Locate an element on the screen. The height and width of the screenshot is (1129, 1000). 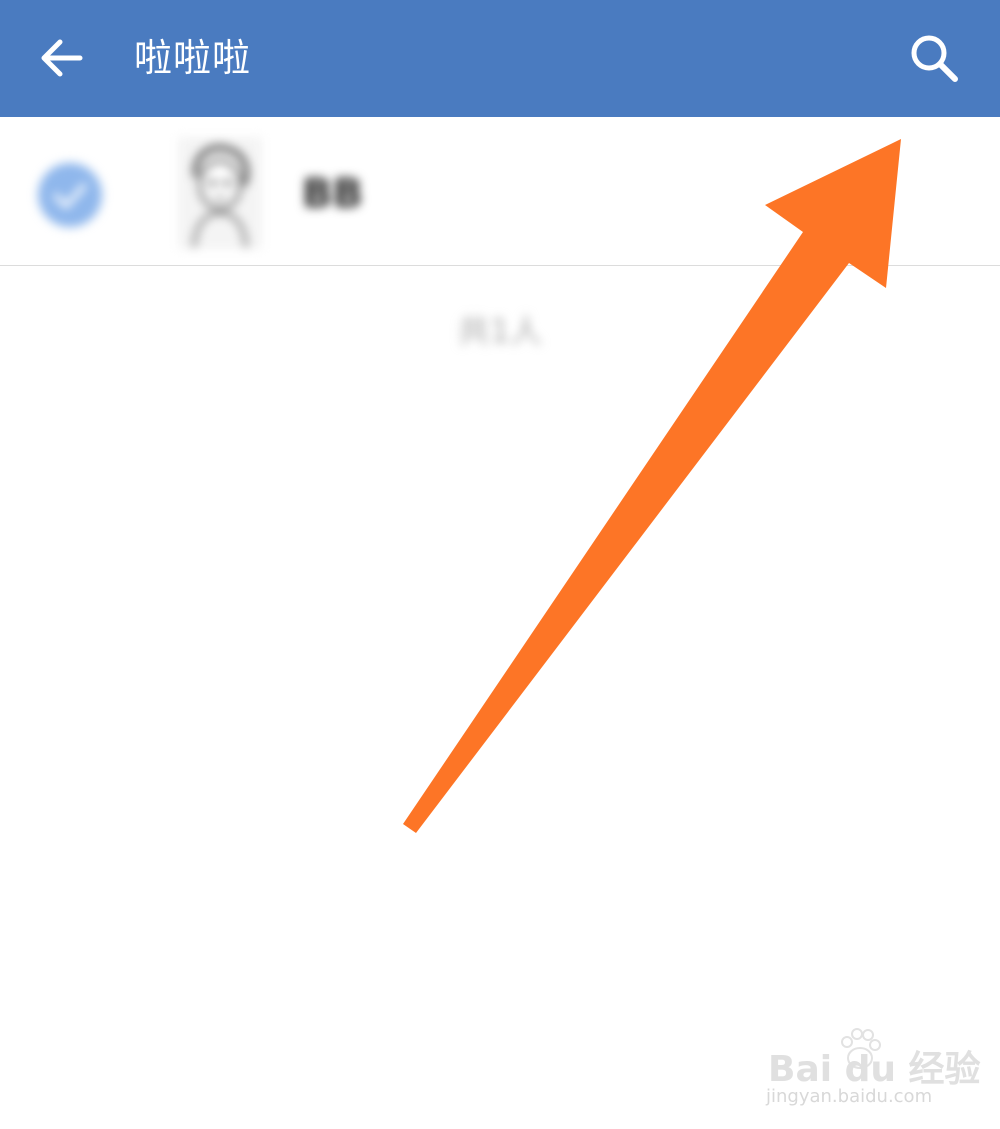
back-button is located at coordinates (62, 58).